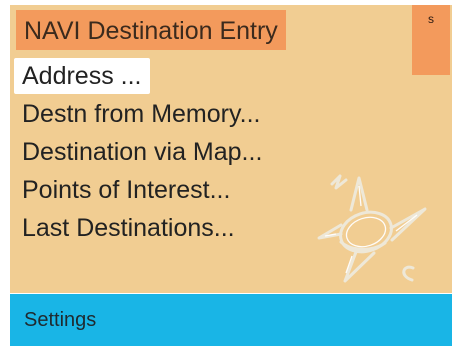  I want to click on screen-title: NAVI Destination Entry, so click(151, 30).